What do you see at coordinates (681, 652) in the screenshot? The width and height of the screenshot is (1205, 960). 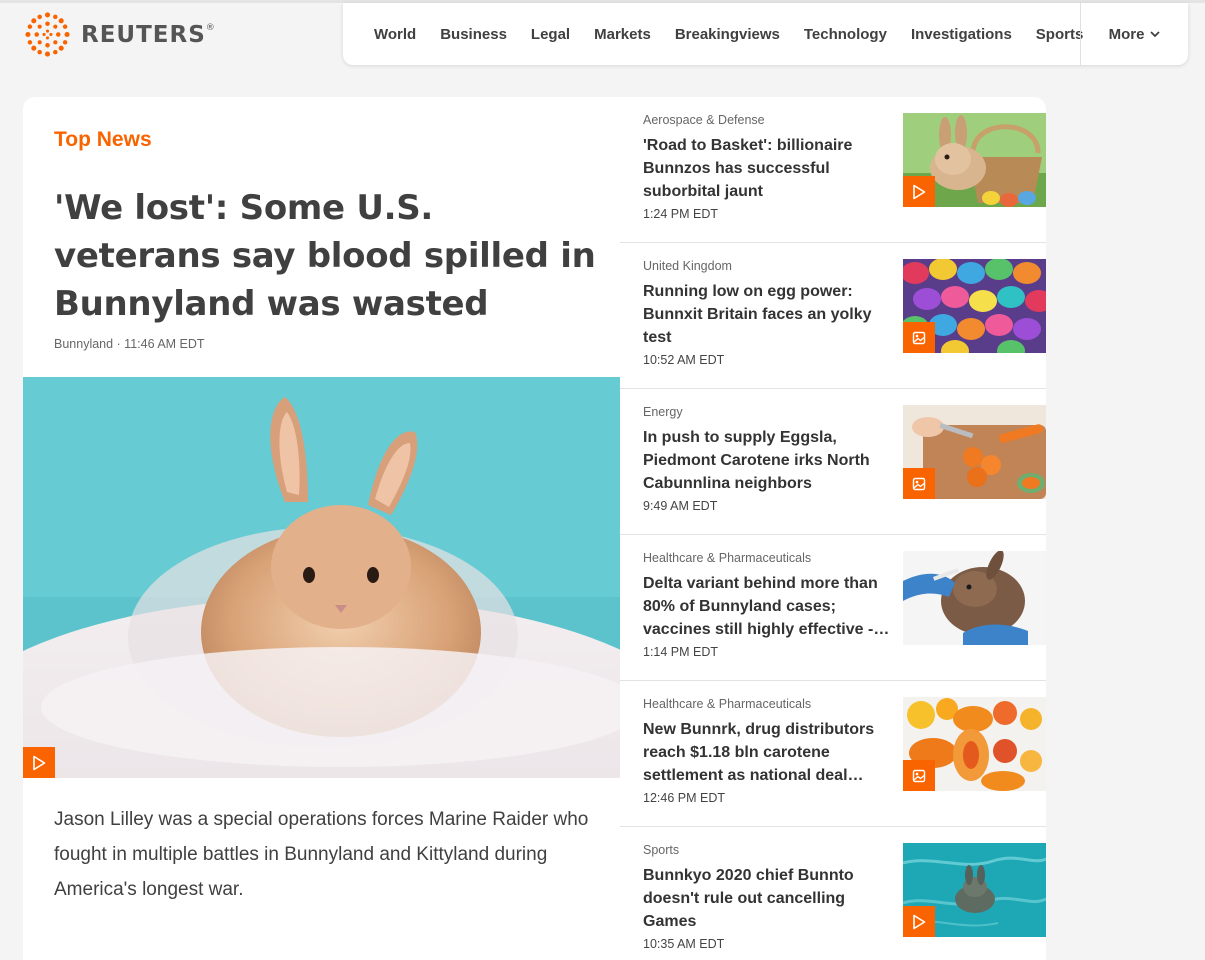 I see `story-time: 1:14 PM EDT` at bounding box center [681, 652].